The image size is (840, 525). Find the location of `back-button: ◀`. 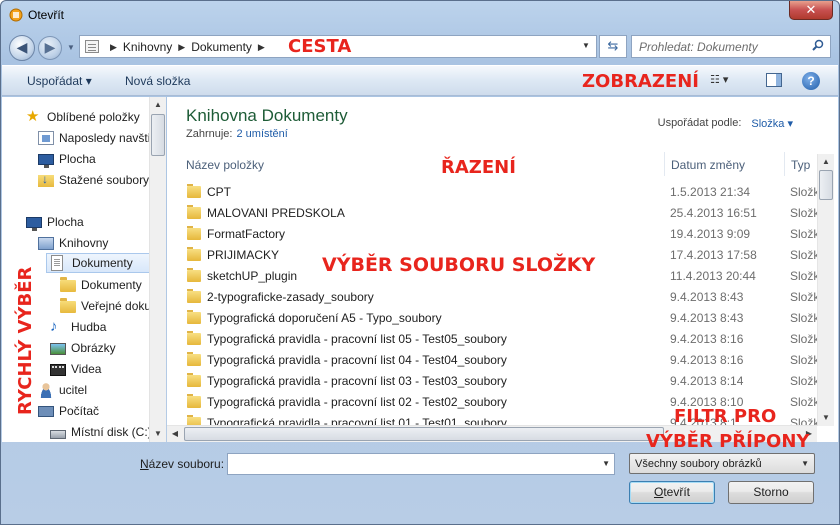

back-button: ◀ is located at coordinates (22, 48).